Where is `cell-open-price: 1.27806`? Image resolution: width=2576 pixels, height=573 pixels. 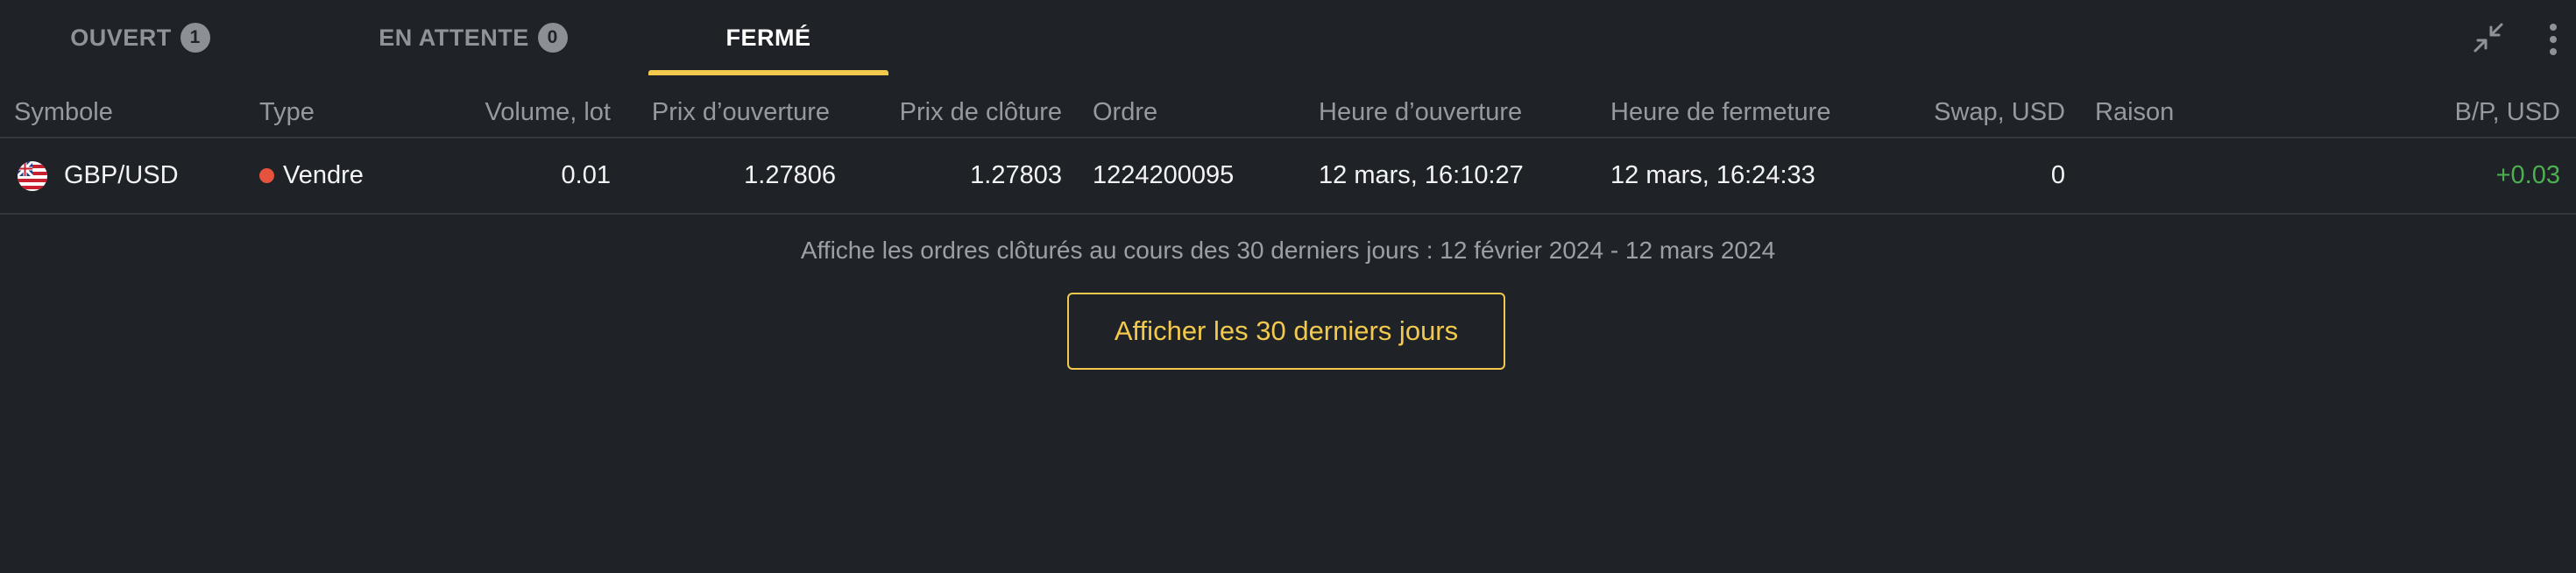
cell-open-price: 1.27806 is located at coordinates (790, 175).